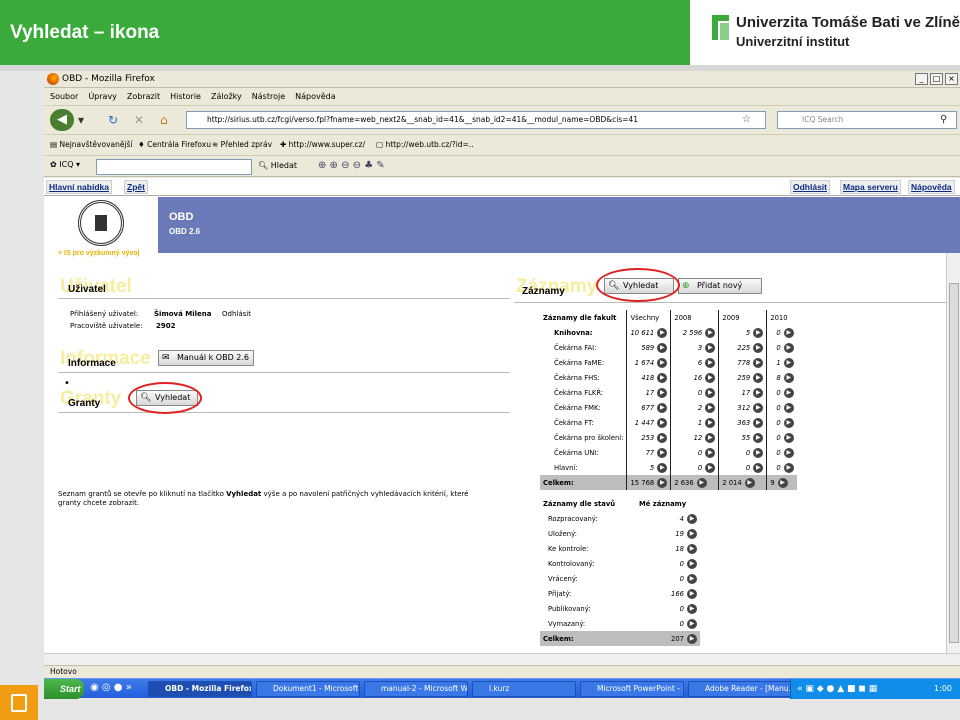 This screenshot has width=960, height=720. What do you see at coordinates (79, 187) in the screenshot?
I see `nav-main-menu: Hlavní nabídka` at bounding box center [79, 187].